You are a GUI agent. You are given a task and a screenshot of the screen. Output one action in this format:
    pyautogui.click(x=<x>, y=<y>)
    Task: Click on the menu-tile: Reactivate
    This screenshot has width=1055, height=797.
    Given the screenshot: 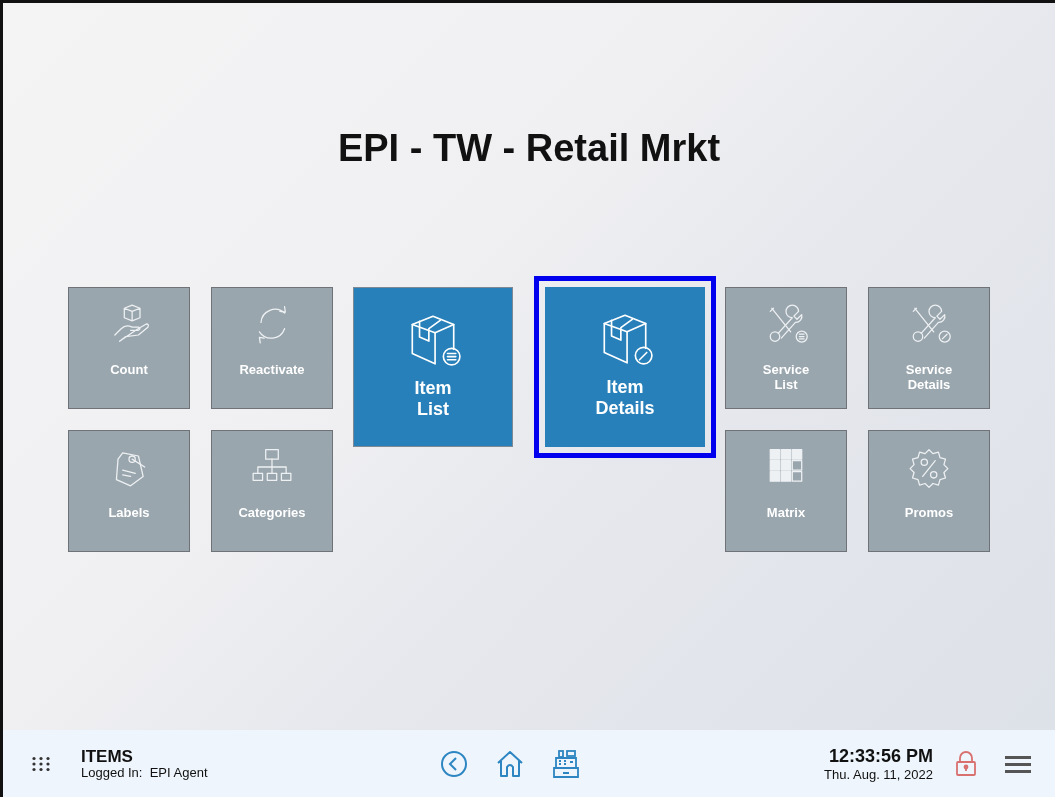 What is the action you would take?
    pyautogui.click(x=272, y=348)
    